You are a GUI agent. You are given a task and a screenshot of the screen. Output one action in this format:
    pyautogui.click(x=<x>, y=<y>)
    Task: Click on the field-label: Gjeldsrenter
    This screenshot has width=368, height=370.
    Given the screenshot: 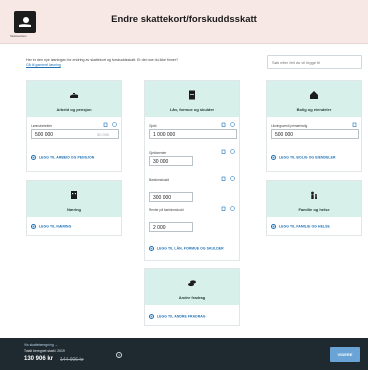 What is the action you would take?
    pyautogui.click(x=158, y=153)
    